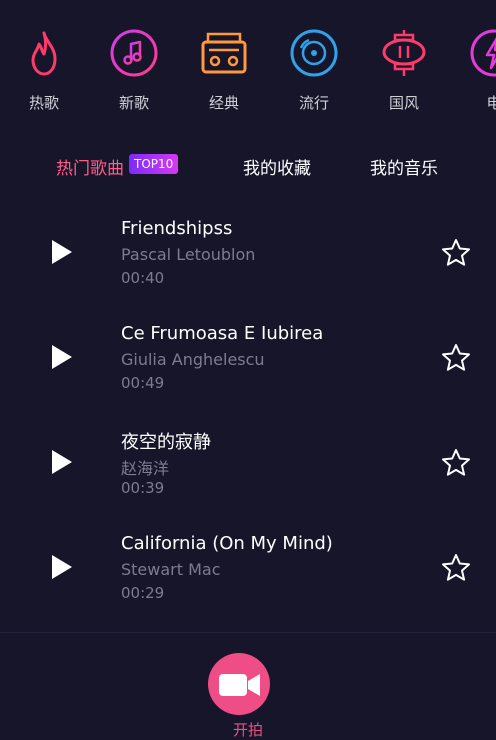  What do you see at coordinates (143, 383) in the screenshot?
I see `song-duration: 00:49` at bounding box center [143, 383].